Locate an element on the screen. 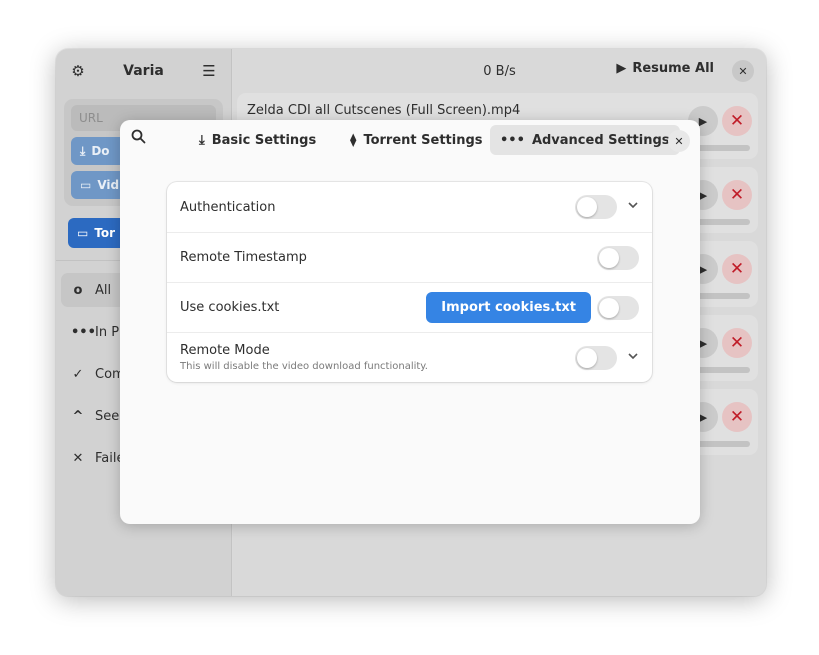  folder-icon: ▭ is located at coordinates (83, 233).